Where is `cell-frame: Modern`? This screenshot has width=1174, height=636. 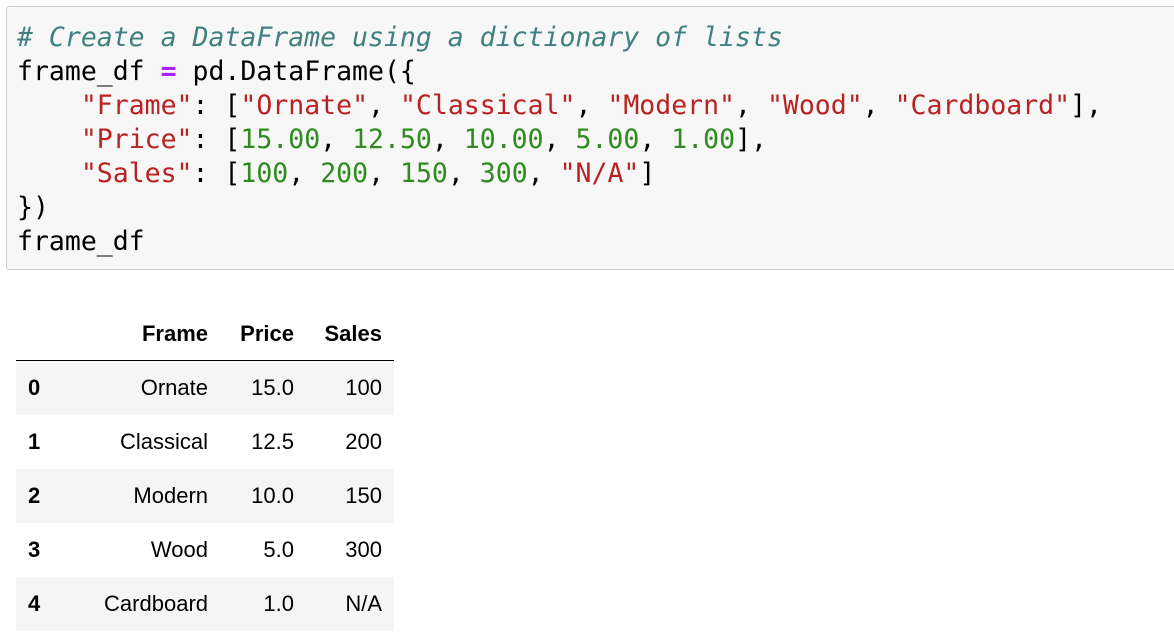 cell-frame: Modern is located at coordinates (170, 495).